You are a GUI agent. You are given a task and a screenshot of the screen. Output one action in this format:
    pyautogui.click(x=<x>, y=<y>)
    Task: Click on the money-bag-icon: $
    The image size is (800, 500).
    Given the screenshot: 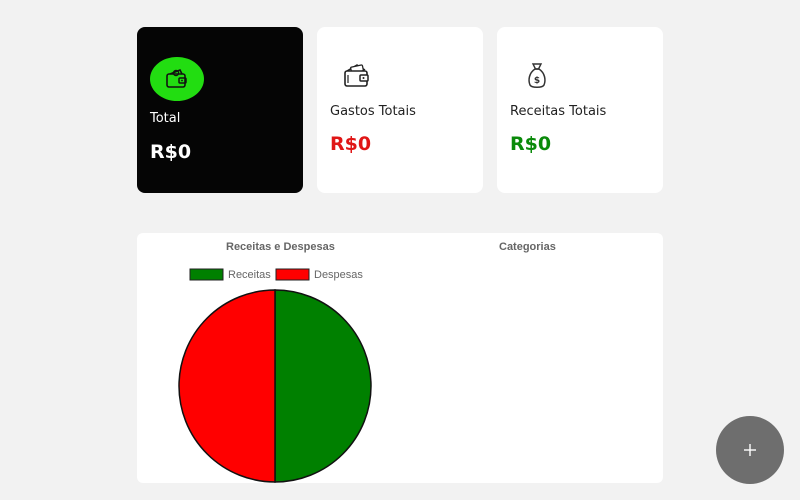 What is the action you would take?
    pyautogui.click(x=537, y=76)
    